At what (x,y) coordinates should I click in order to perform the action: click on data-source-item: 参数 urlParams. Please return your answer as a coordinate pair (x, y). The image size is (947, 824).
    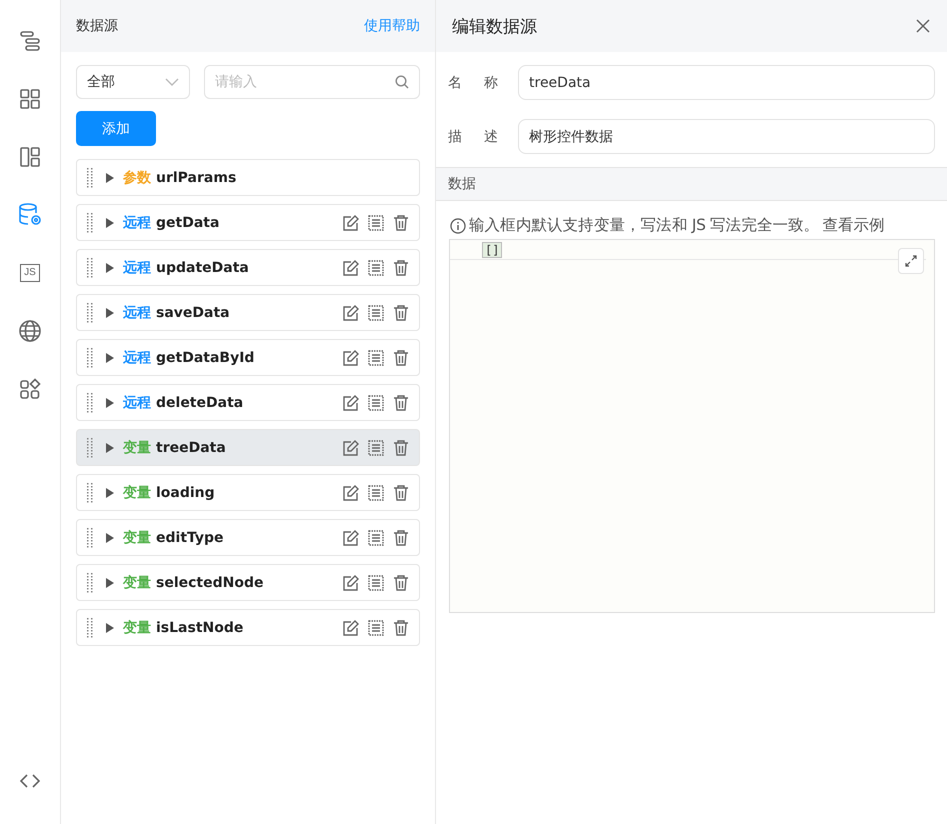
    Looking at the image, I should click on (248, 177).